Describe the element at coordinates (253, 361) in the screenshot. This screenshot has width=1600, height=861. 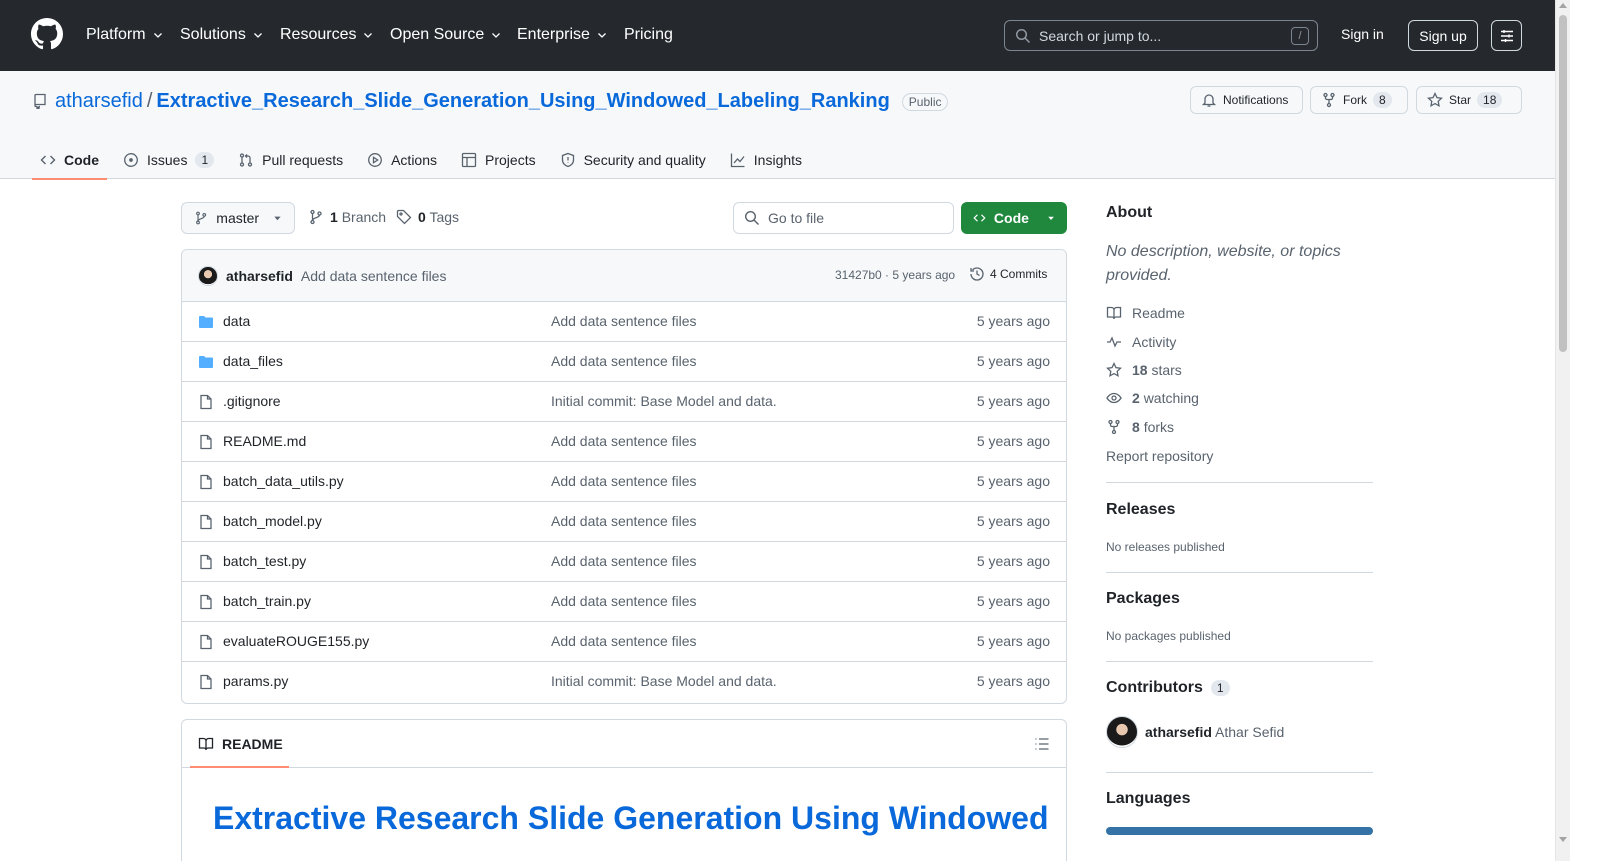
I see `file-name-link: data_files` at that location.